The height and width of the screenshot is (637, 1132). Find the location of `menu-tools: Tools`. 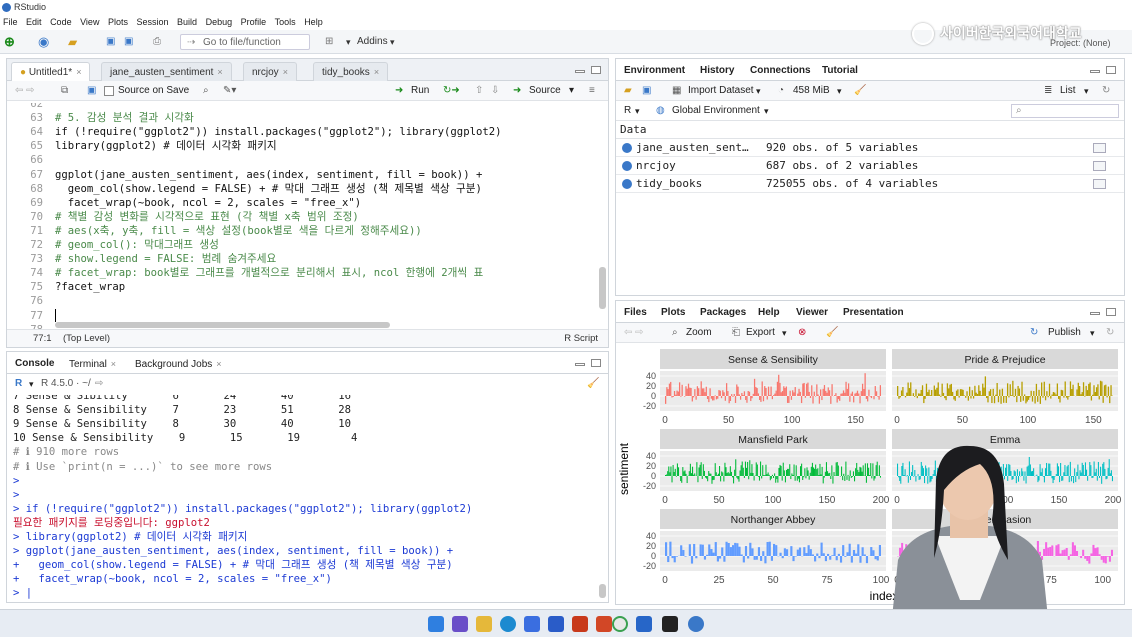

menu-tools: Tools is located at coordinates (285, 22).